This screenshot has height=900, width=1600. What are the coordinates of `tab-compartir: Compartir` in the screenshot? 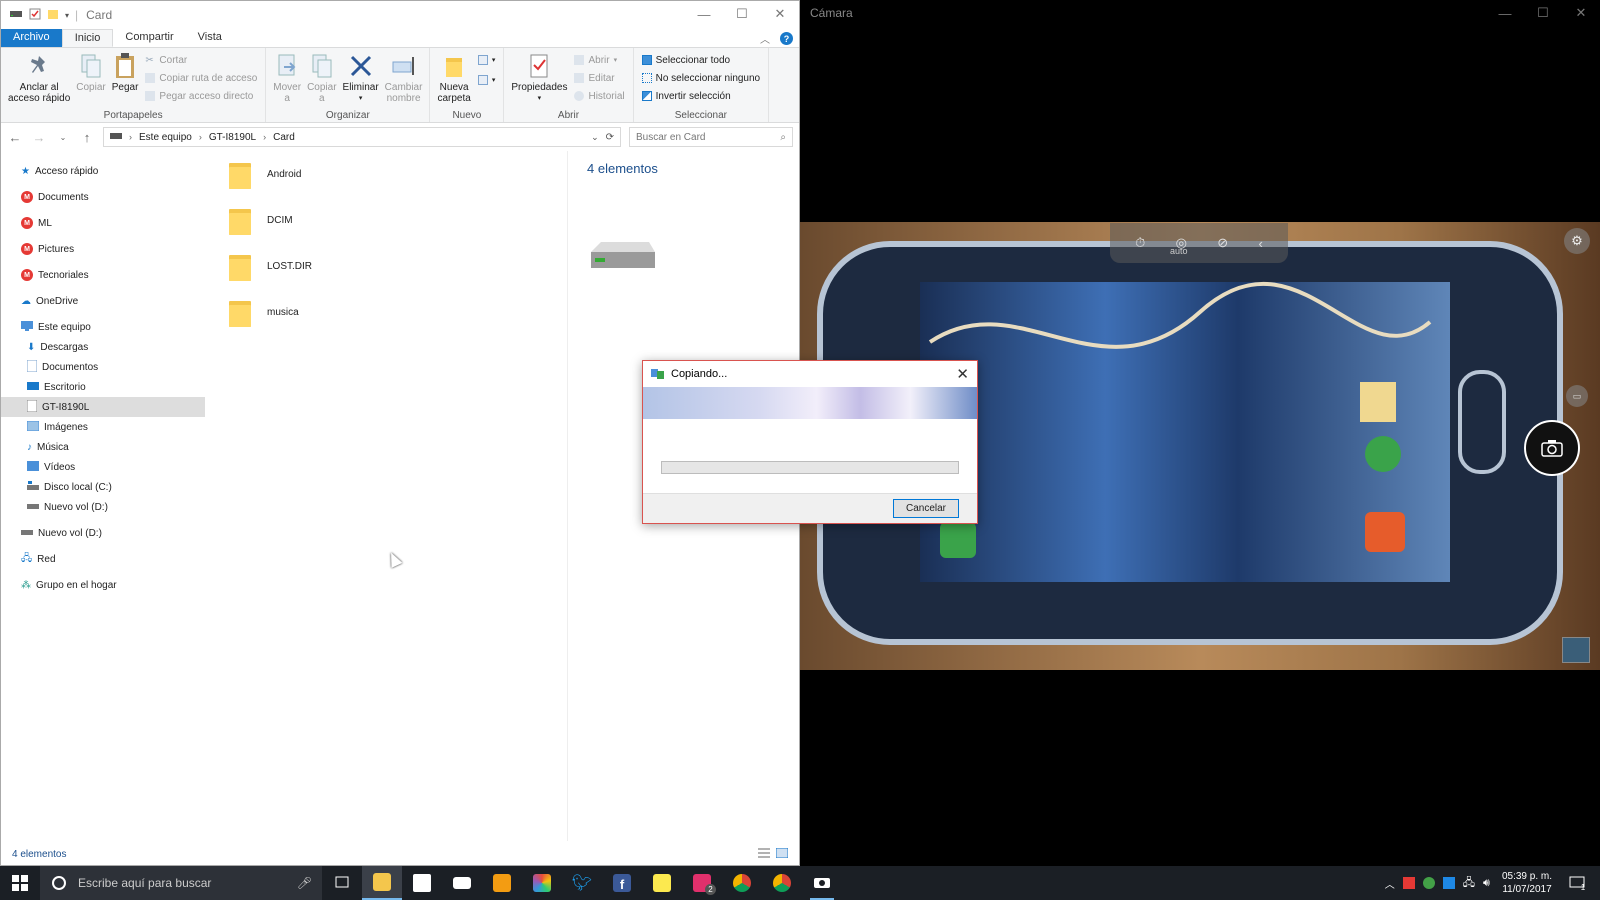 It's located at (149, 38).